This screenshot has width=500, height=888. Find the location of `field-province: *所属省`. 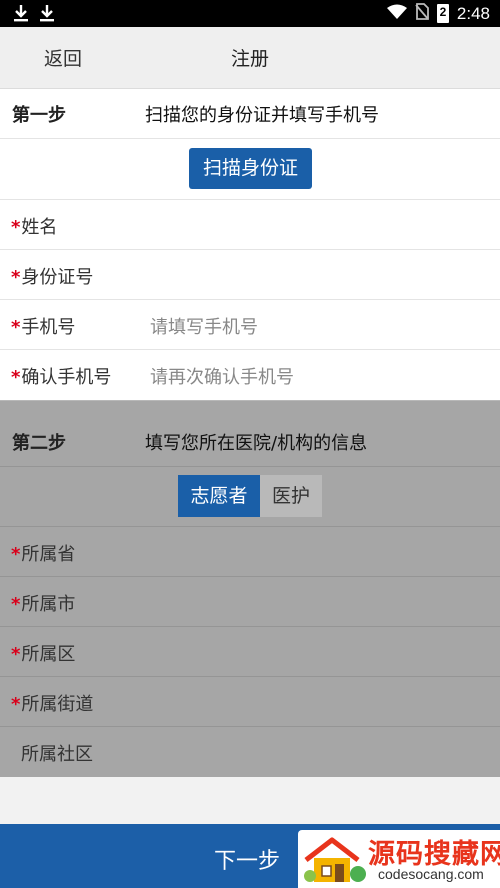

field-province: *所属省 is located at coordinates (250, 552).